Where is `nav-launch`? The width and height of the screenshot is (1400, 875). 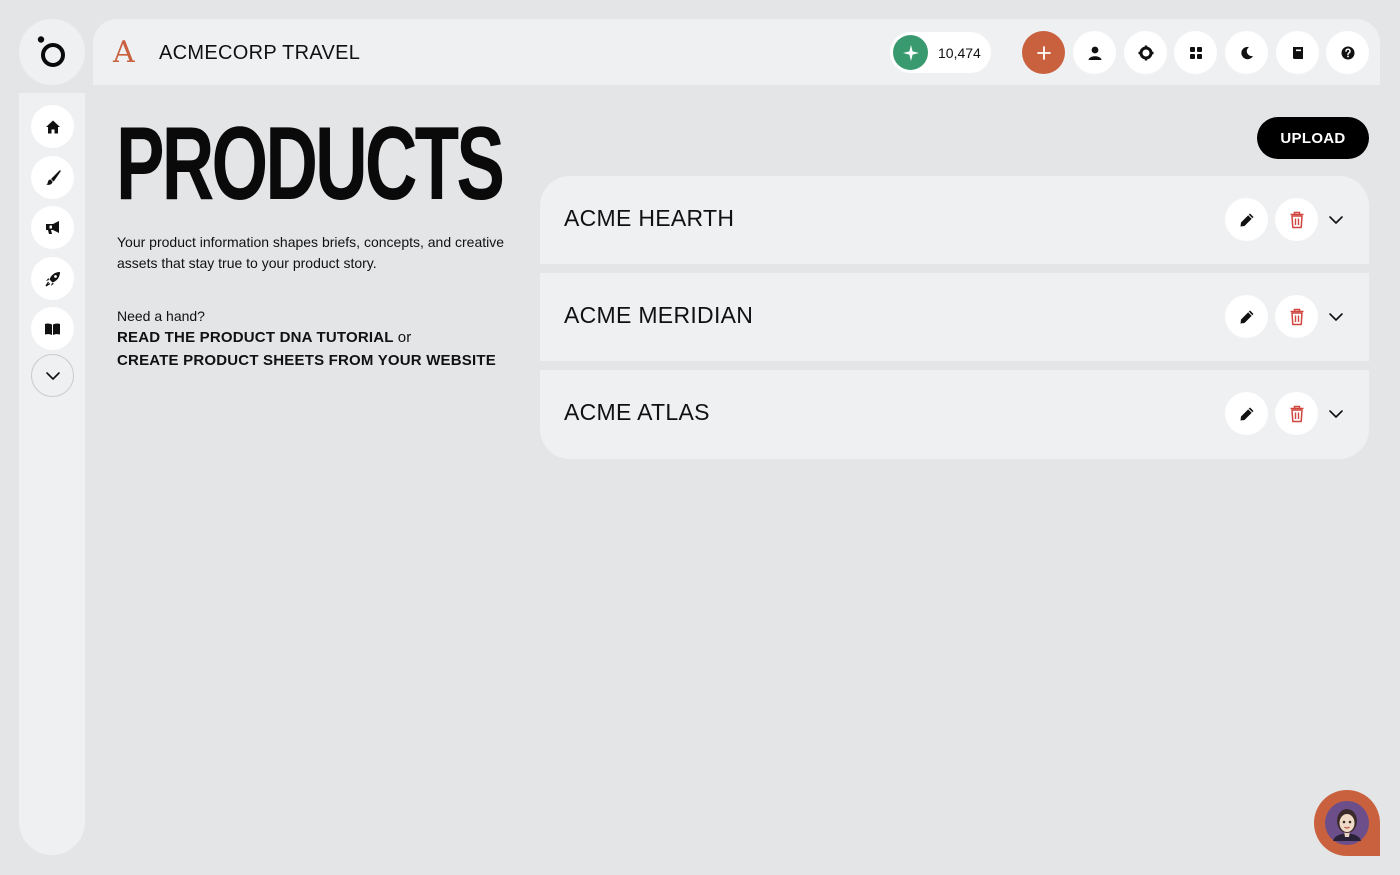
nav-launch is located at coordinates (52, 278).